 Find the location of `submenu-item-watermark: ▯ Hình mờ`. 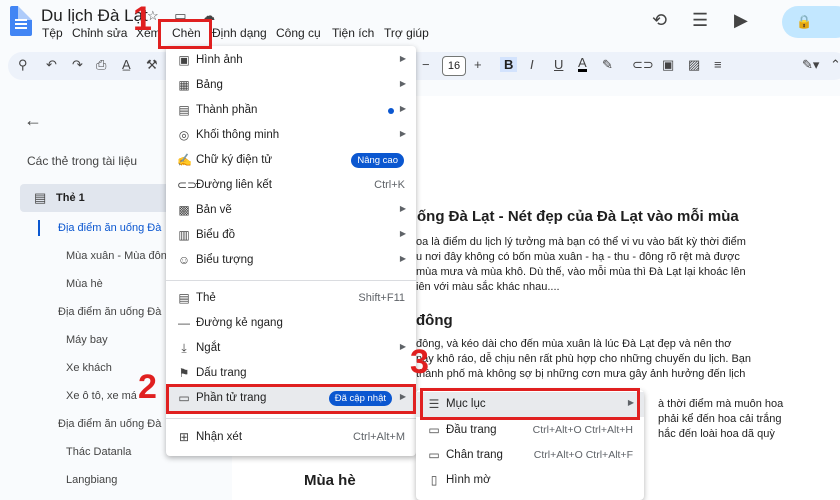

submenu-item-watermark: ▯ Hình mờ is located at coordinates (530, 480).